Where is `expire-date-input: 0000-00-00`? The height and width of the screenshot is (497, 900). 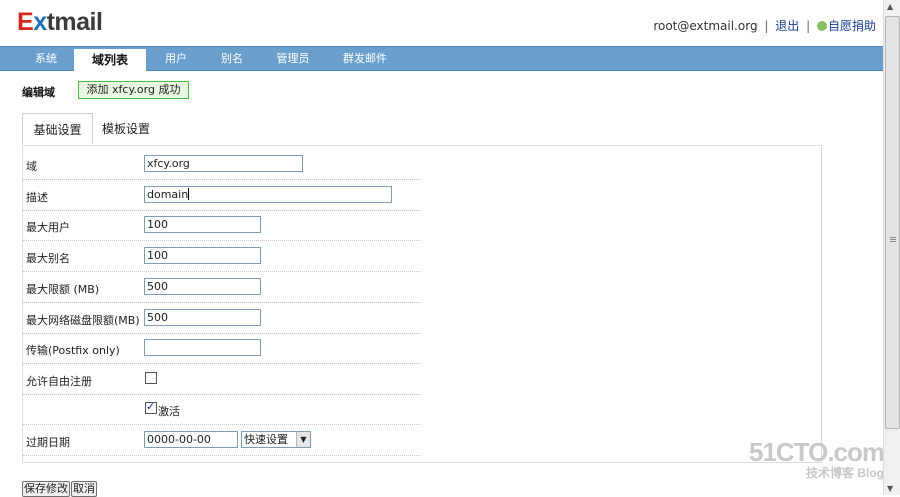
expire-date-input: 0000-00-00 is located at coordinates (191, 439).